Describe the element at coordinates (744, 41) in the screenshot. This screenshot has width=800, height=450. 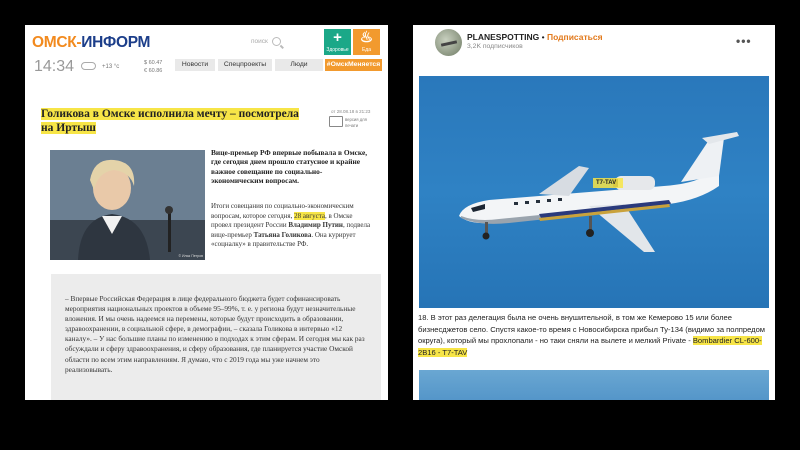
I see `more-menu-icon: •••` at that location.